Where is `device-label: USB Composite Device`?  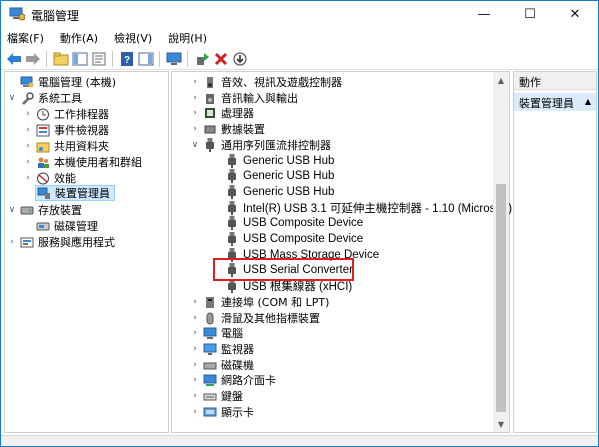
device-label: USB Composite Device is located at coordinates (303, 223).